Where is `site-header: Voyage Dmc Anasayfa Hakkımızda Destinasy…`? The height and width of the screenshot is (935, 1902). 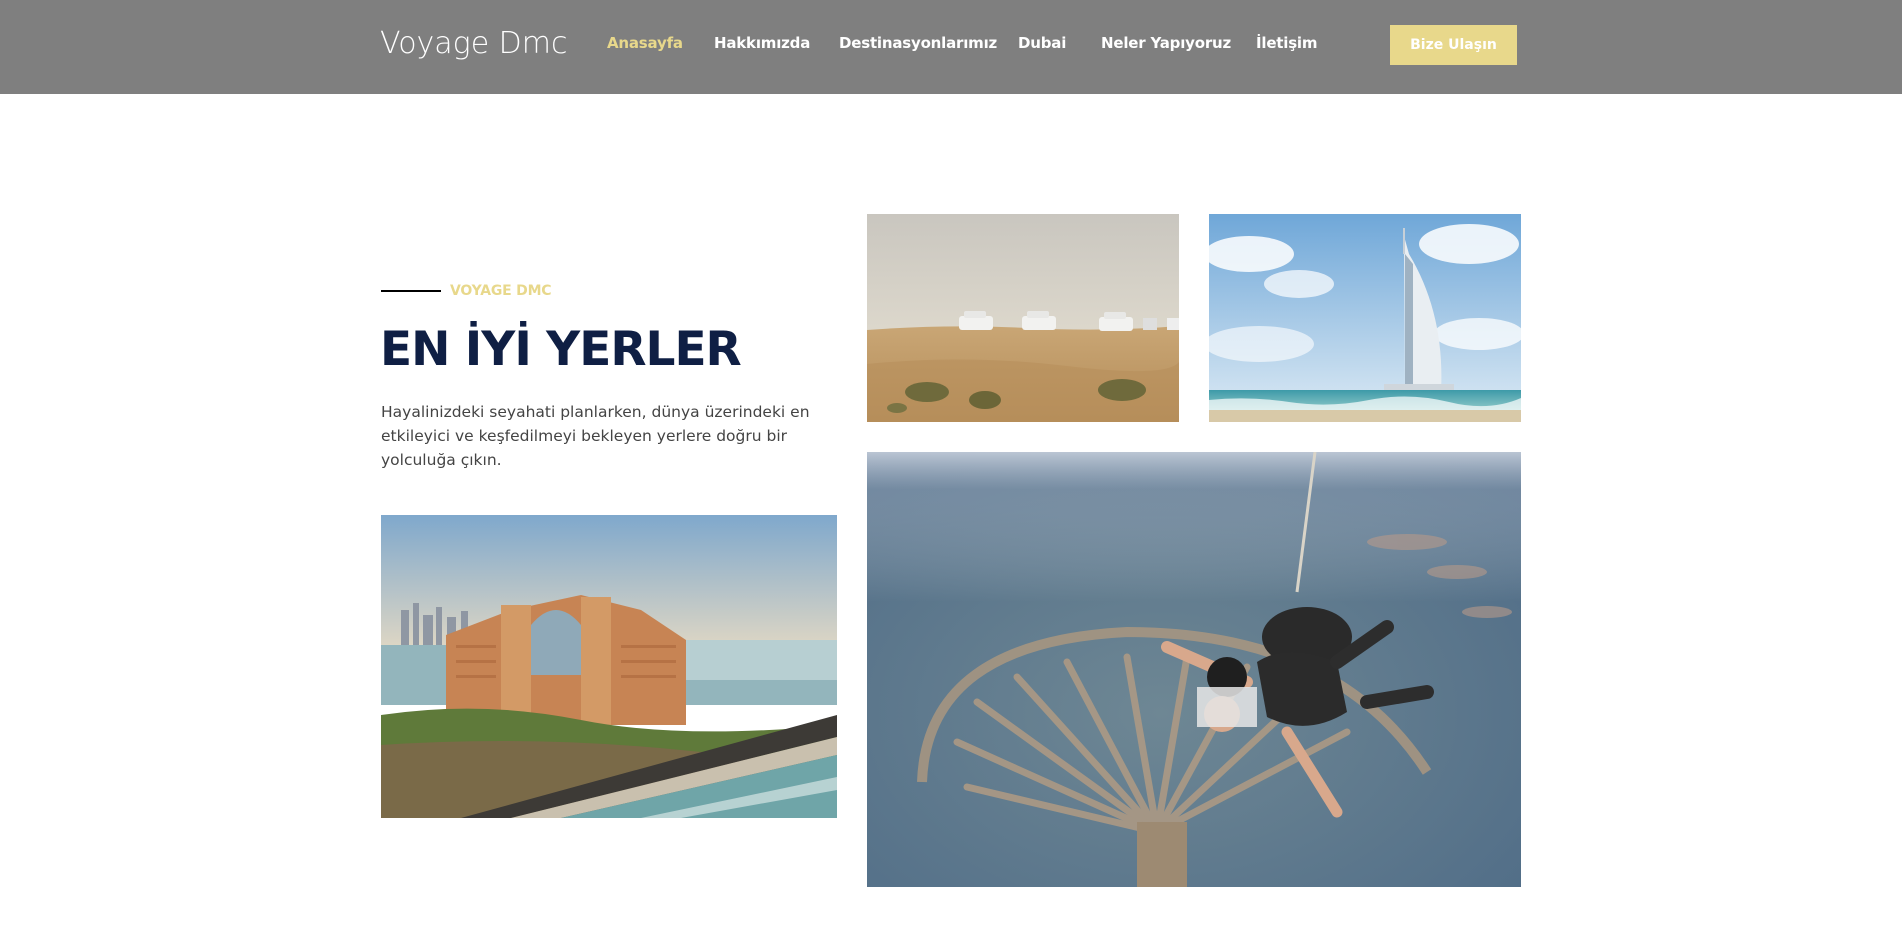 site-header: Voyage Dmc Anasayfa Hakkımızda Destinasy… is located at coordinates (951, 47).